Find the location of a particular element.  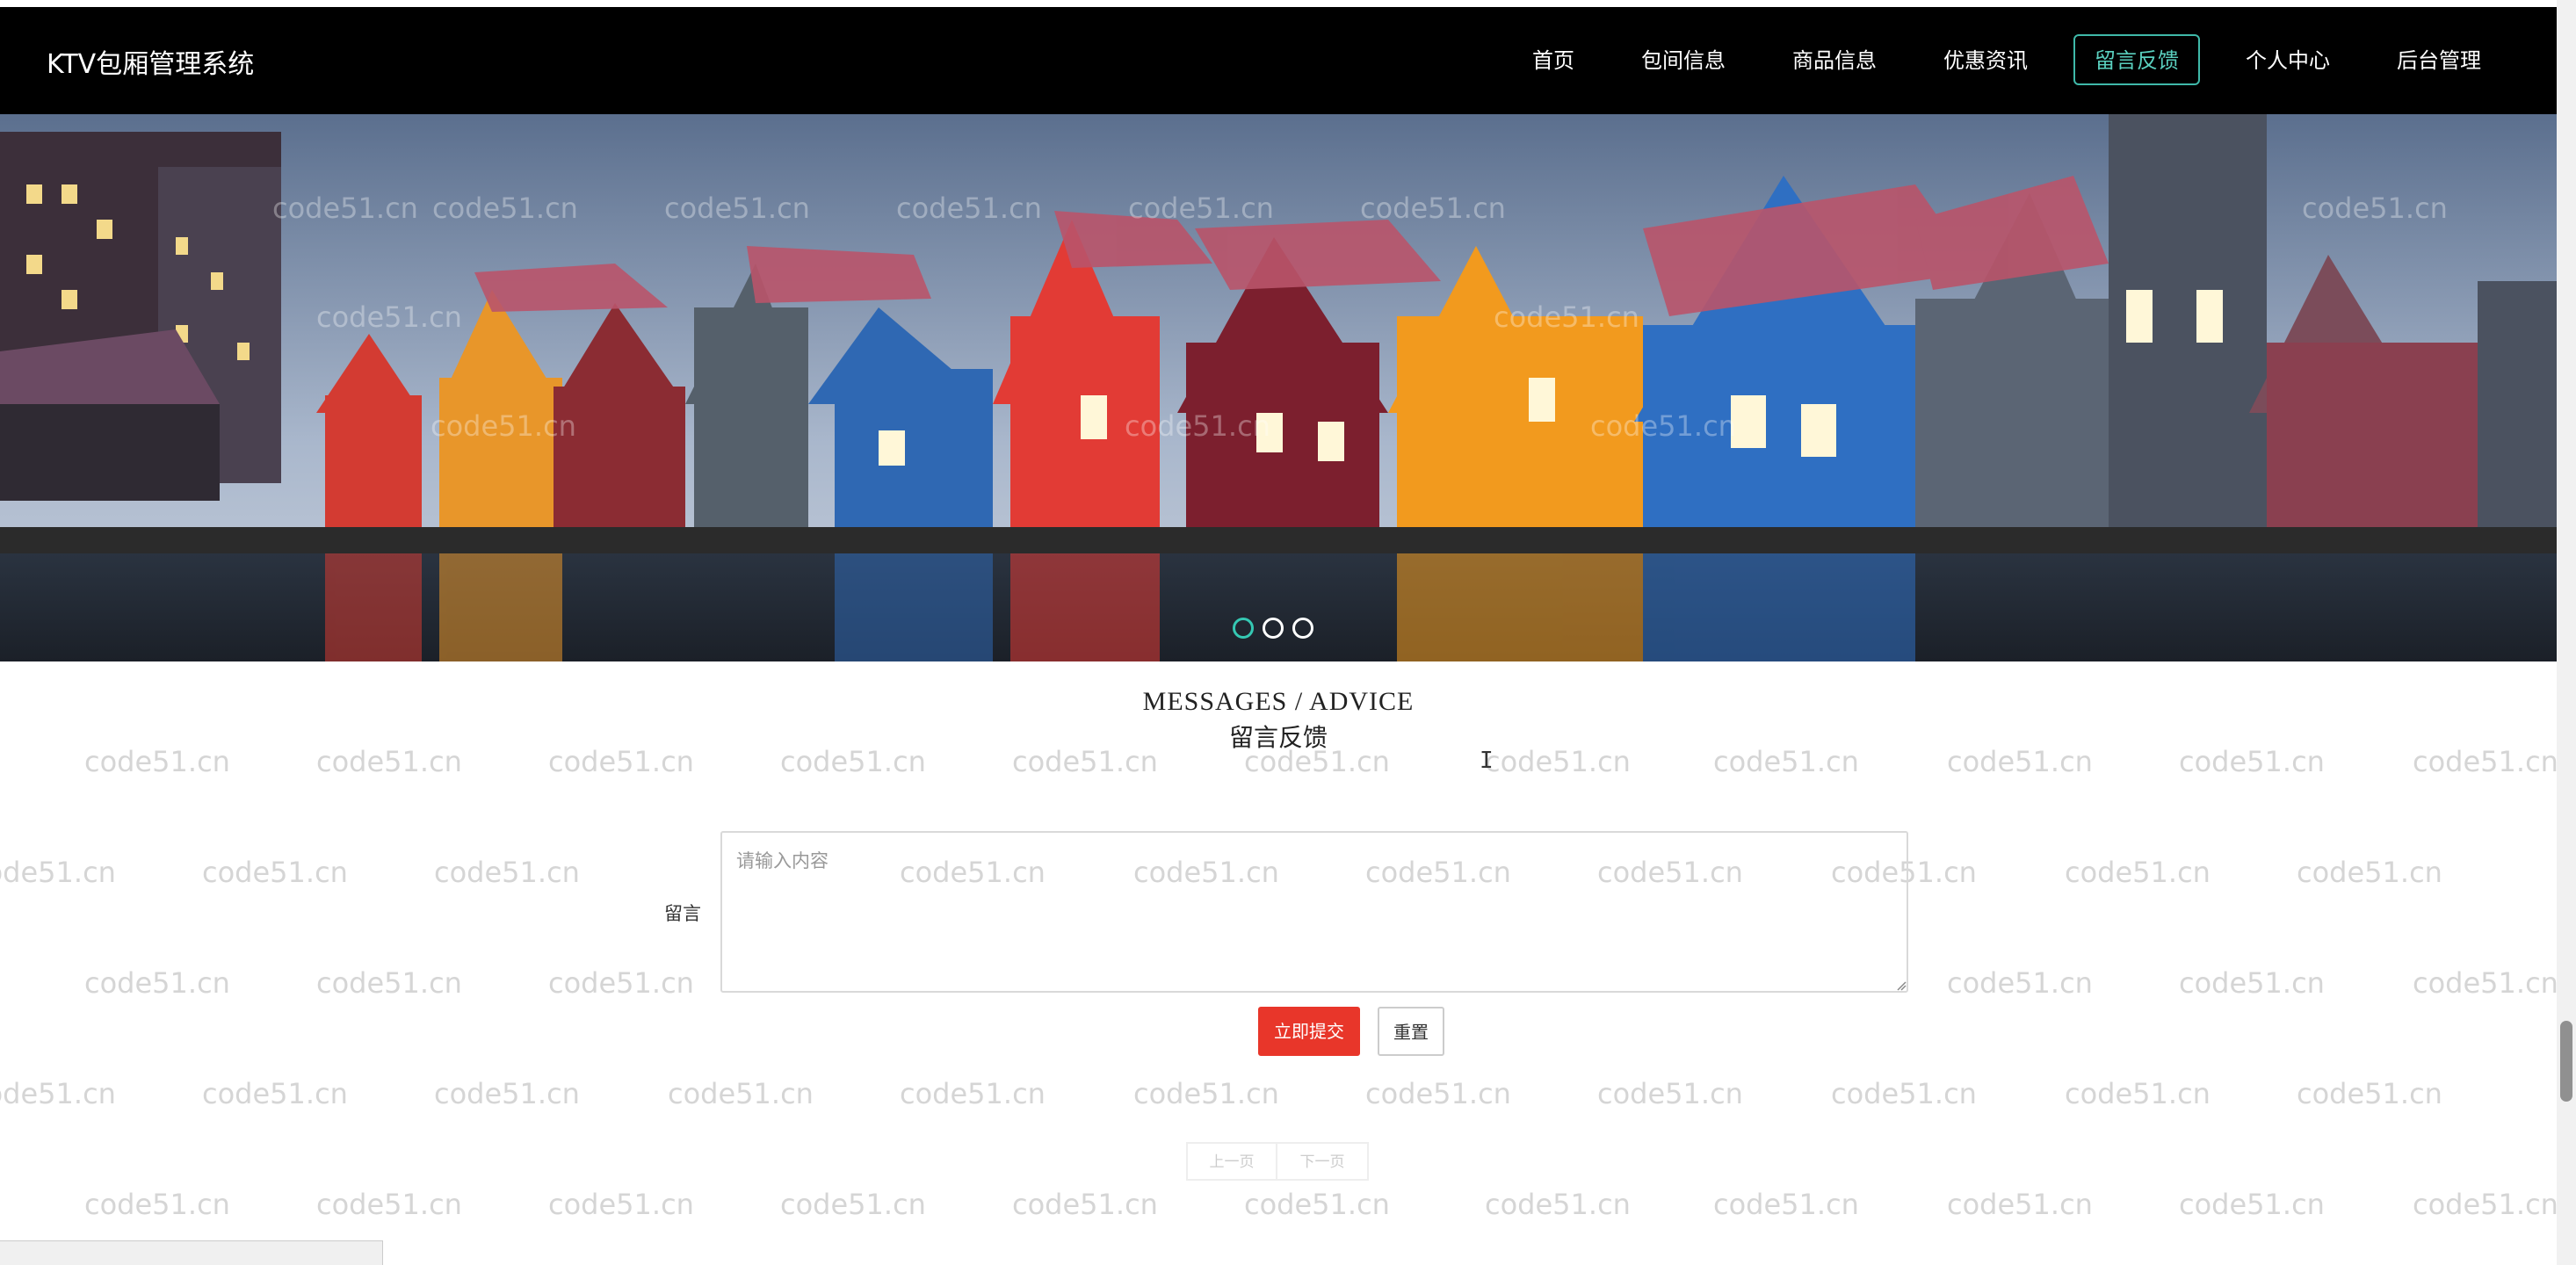

message-label: 留言 is located at coordinates (682, 913).